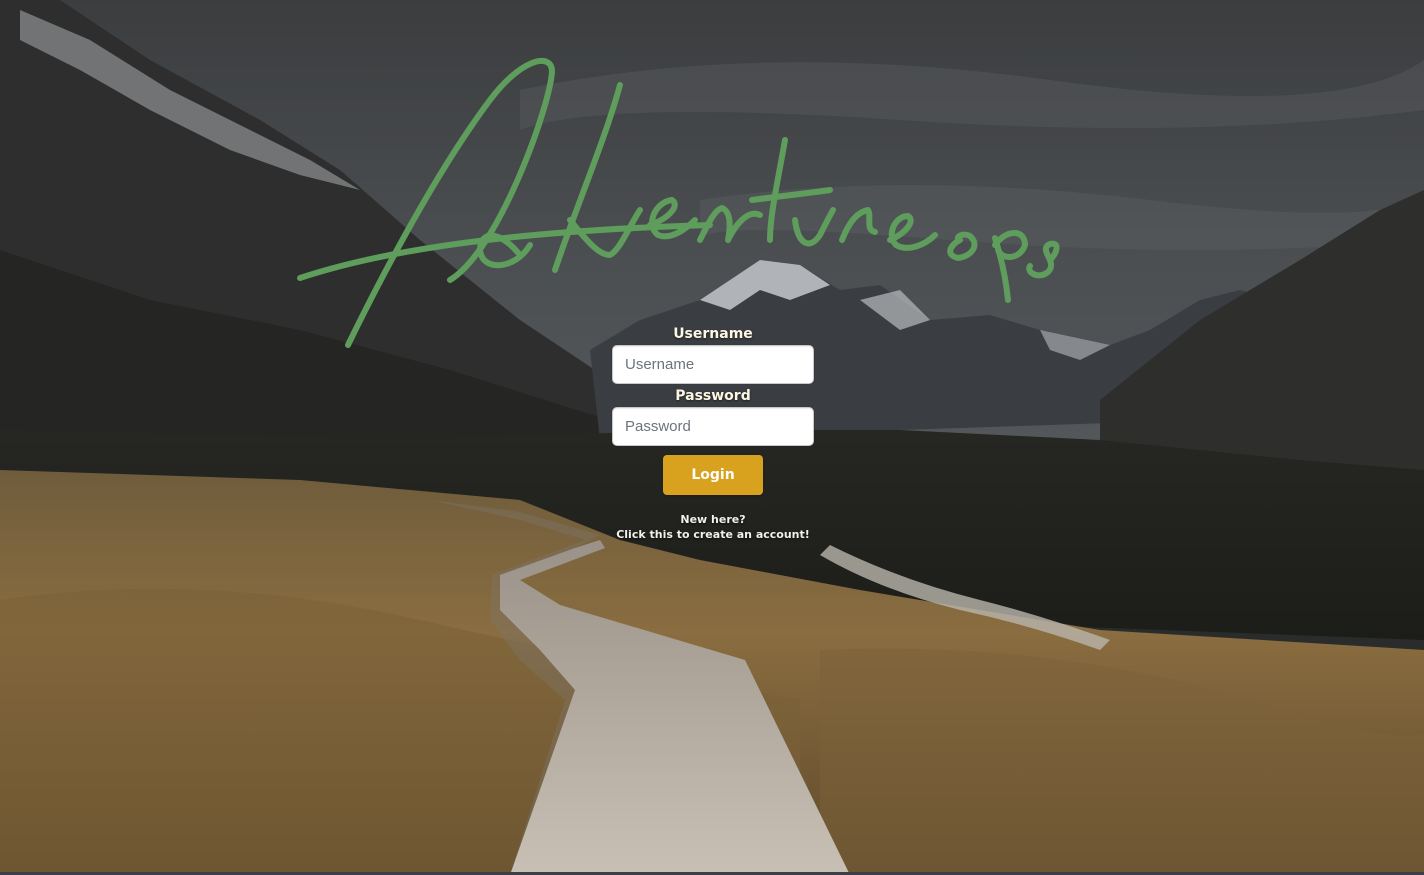 This screenshot has height=875, width=1424. I want to click on login-button: Login, so click(713, 475).